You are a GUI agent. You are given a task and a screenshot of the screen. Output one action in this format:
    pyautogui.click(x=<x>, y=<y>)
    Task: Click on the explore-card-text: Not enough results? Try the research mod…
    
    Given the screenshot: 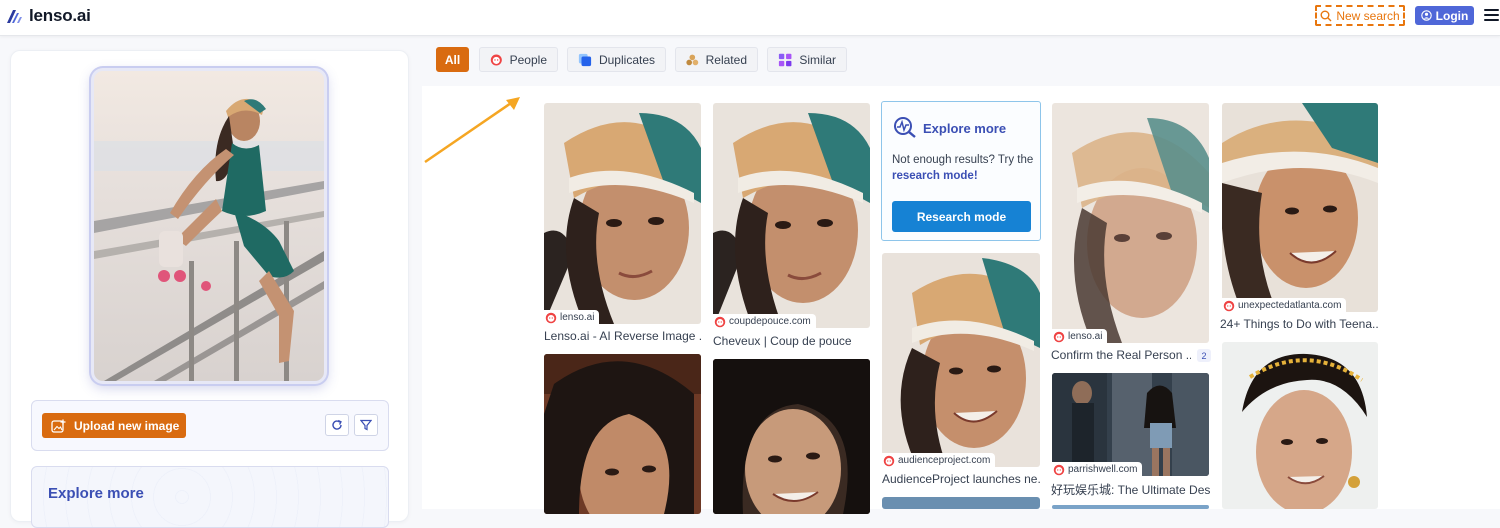 What is the action you would take?
    pyautogui.click(x=963, y=168)
    